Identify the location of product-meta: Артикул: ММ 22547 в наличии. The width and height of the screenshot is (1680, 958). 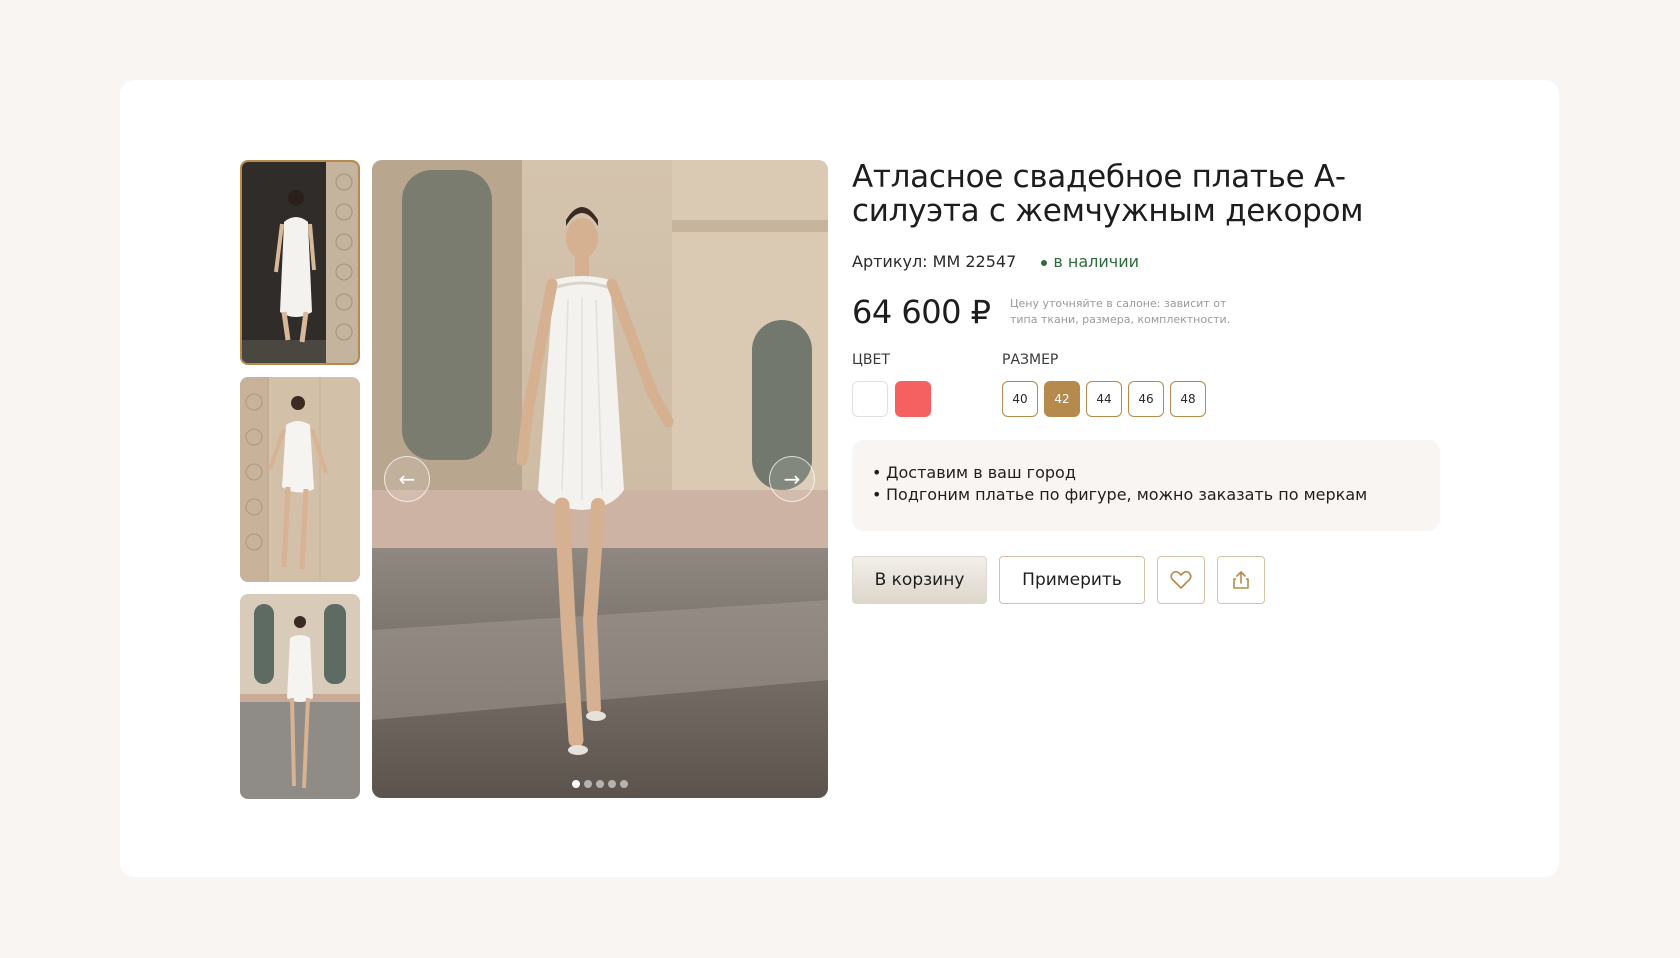
(995, 261).